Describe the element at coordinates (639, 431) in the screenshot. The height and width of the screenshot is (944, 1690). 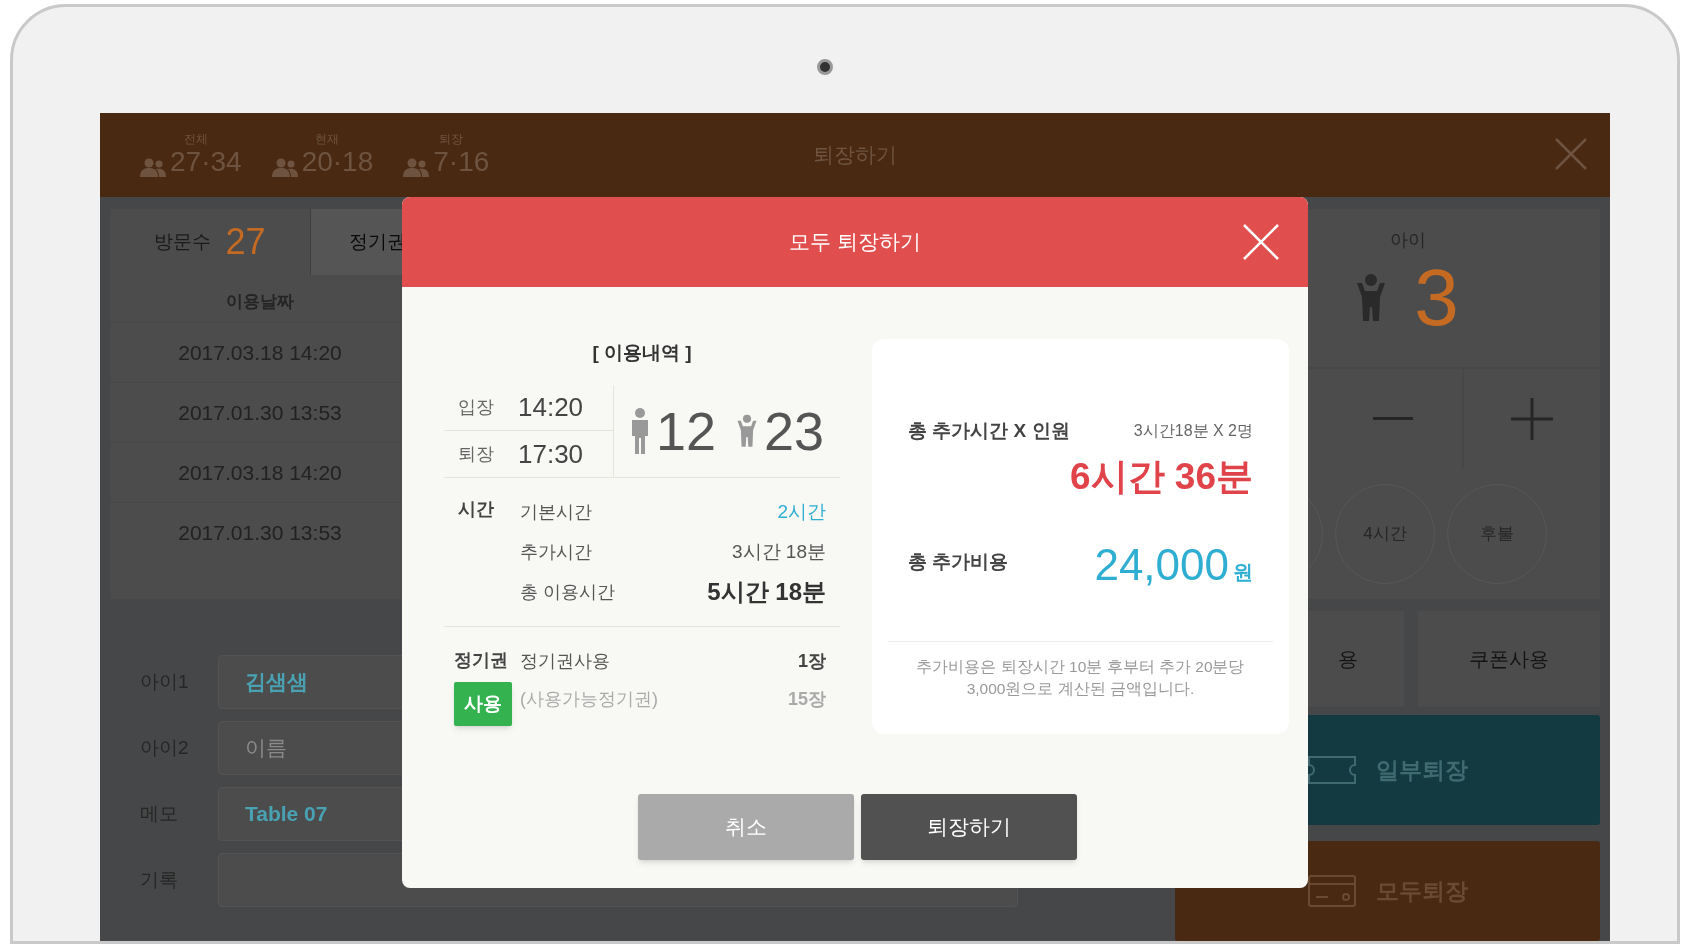
I see `adult-icon` at that location.